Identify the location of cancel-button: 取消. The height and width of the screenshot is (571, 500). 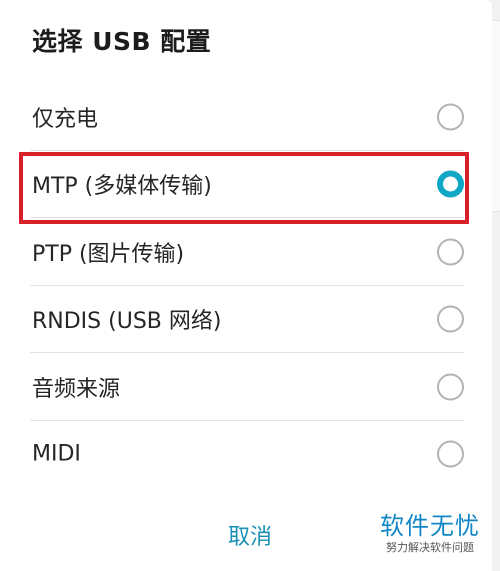
(250, 538).